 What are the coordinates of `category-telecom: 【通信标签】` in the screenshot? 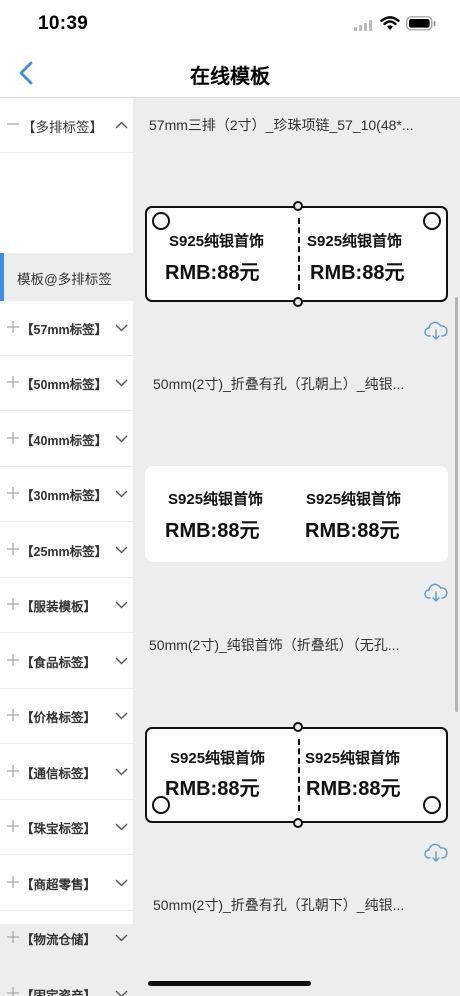 It's located at (66, 772).